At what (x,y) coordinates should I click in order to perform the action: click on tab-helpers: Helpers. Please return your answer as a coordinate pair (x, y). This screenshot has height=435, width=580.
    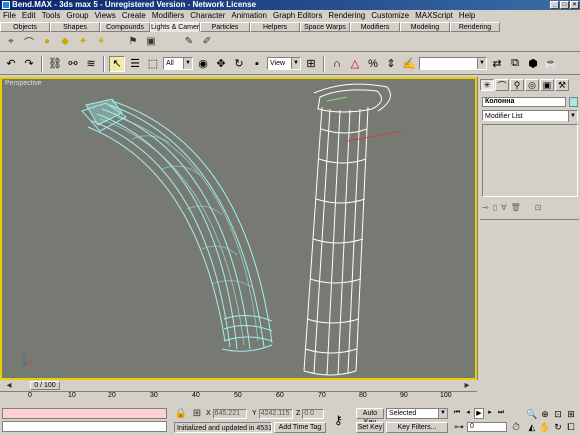
    Looking at the image, I should click on (275, 27).